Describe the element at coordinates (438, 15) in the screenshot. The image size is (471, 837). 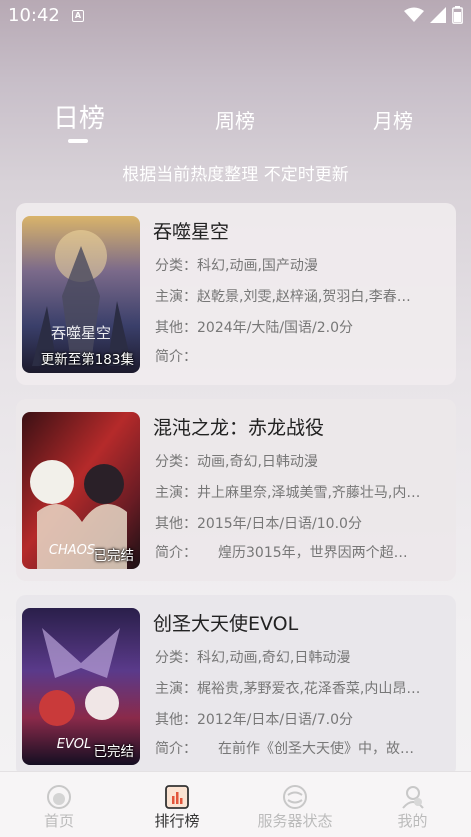
I see `signal-icon` at that location.